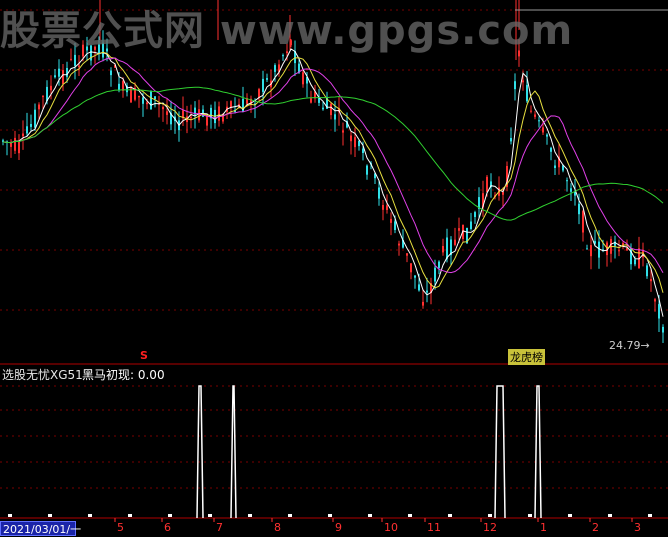  Describe the element at coordinates (391, 527) in the screenshot. I see `month-tick-label: 10` at that location.